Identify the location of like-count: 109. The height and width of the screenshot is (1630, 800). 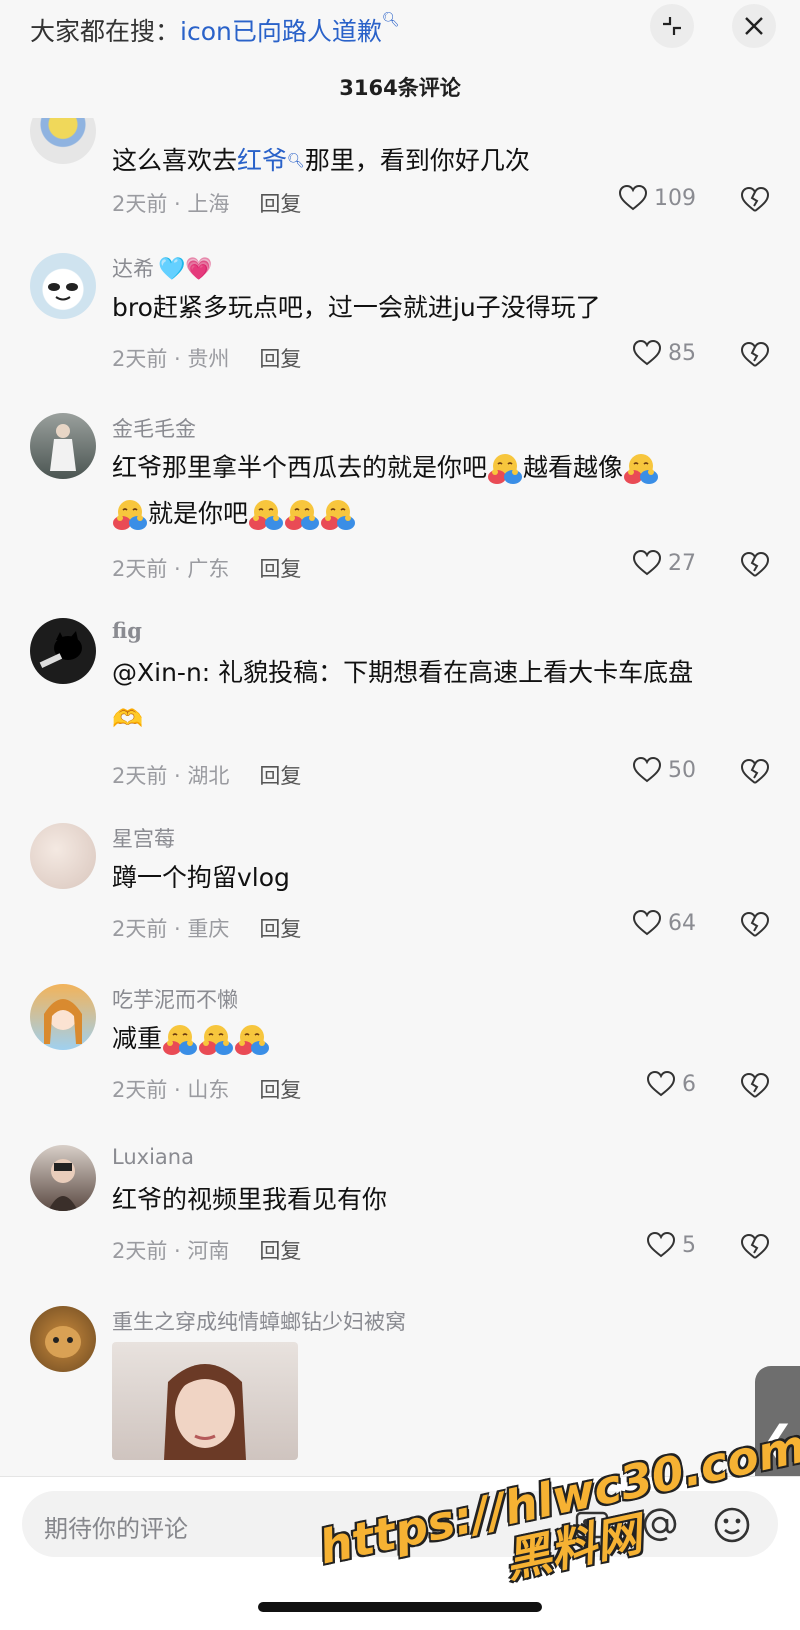
(675, 198).